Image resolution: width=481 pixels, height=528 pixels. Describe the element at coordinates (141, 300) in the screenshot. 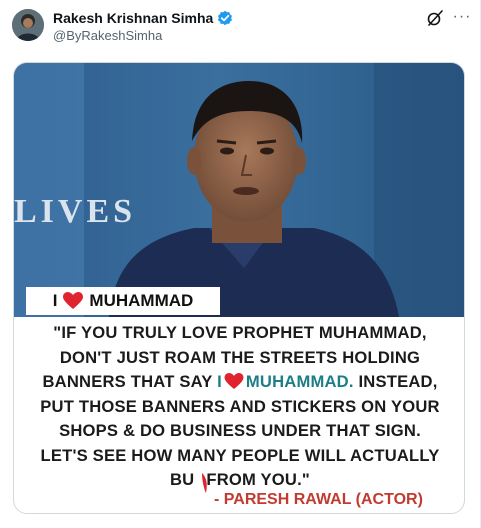

I see `banner-suffix: MUHAMMAD` at that location.